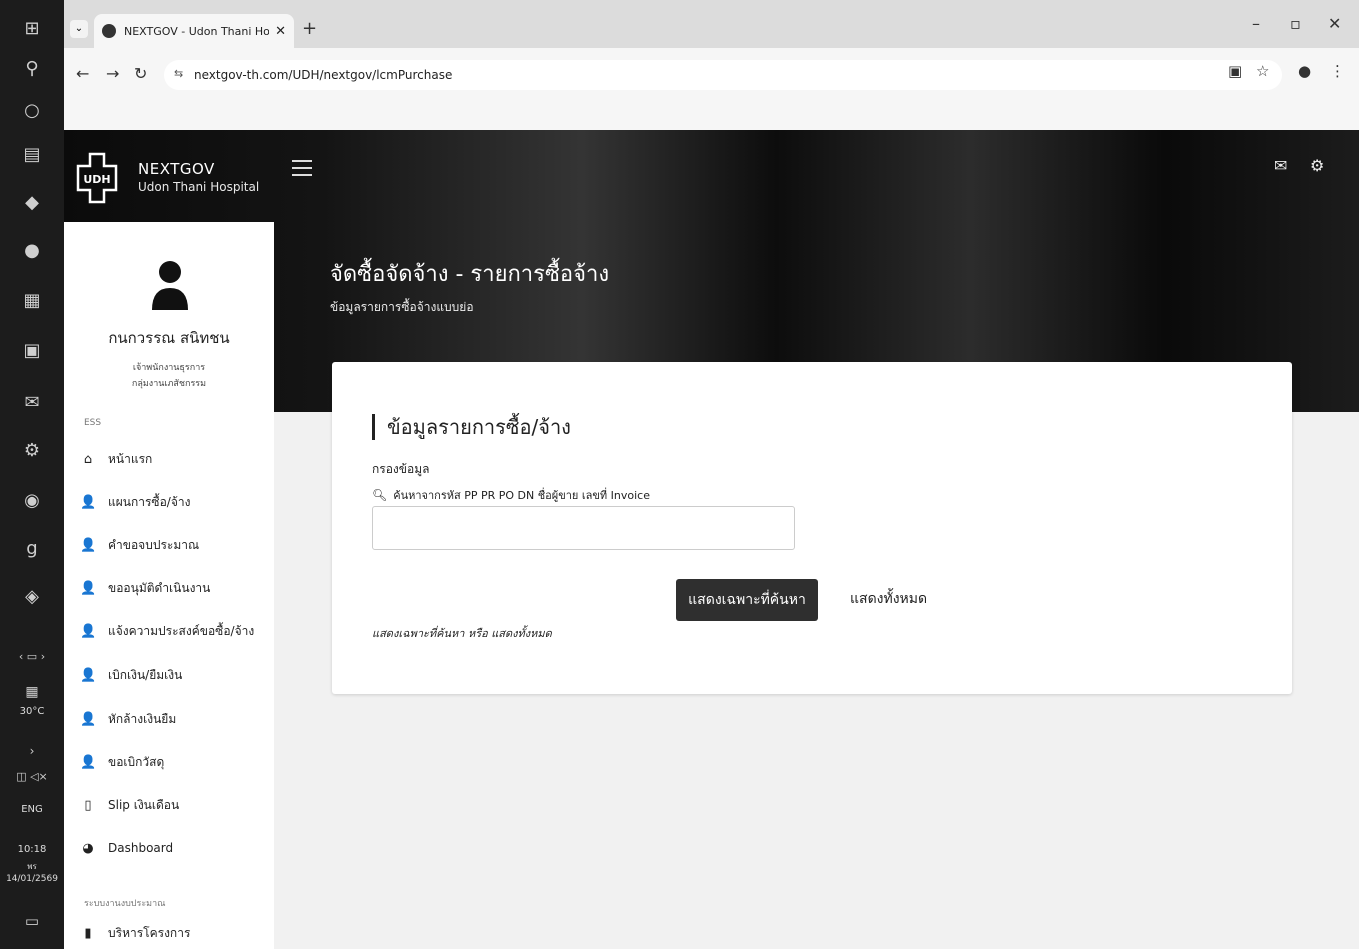 This screenshot has width=1359, height=949. What do you see at coordinates (88, 933) in the screenshot?
I see `book-icon: ▮` at bounding box center [88, 933].